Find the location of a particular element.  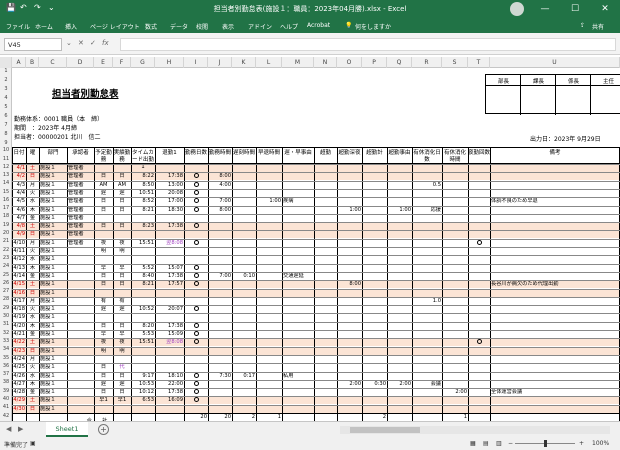

row-header: 10 is located at coordinates (6, 150).